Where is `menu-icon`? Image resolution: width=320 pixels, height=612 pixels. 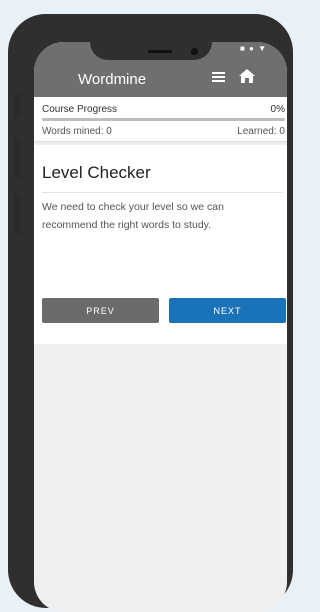 menu-icon is located at coordinates (218, 77).